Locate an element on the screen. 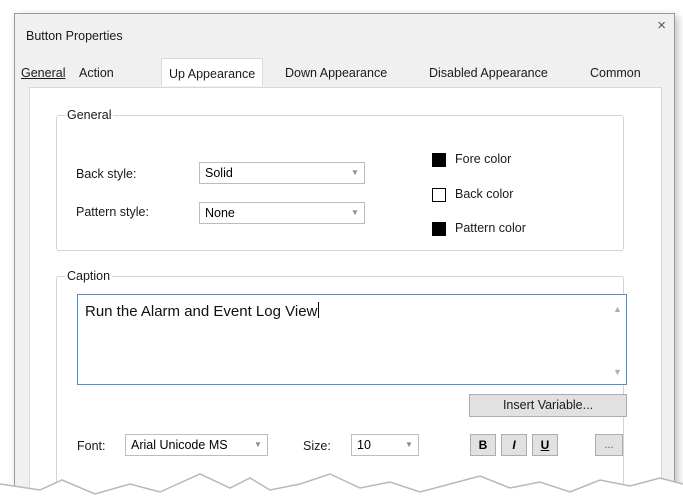 Image resolution: width=683 pixels, height=500 pixels. caption-scrollbar: ▲ ▼ is located at coordinates (617, 339).